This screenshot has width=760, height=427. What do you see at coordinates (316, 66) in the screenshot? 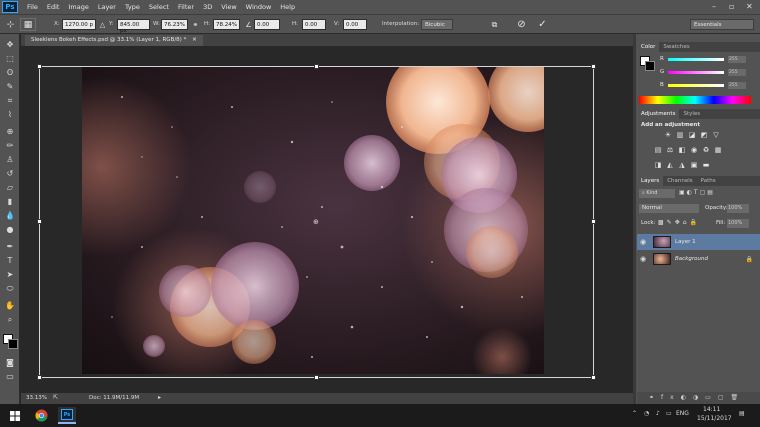
I see `transform-handle-top` at bounding box center [316, 66].